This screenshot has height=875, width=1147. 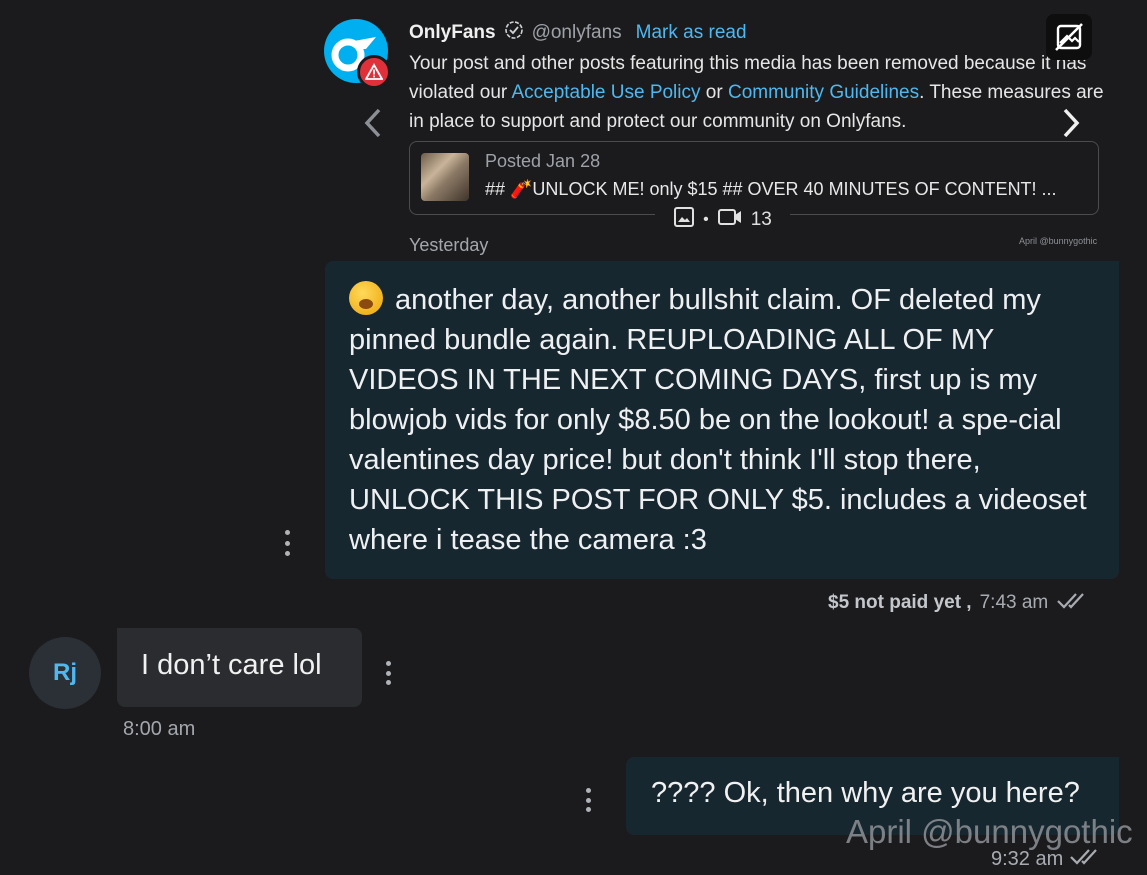 I want to click on day-separator: Yesterday, so click(x=449, y=245).